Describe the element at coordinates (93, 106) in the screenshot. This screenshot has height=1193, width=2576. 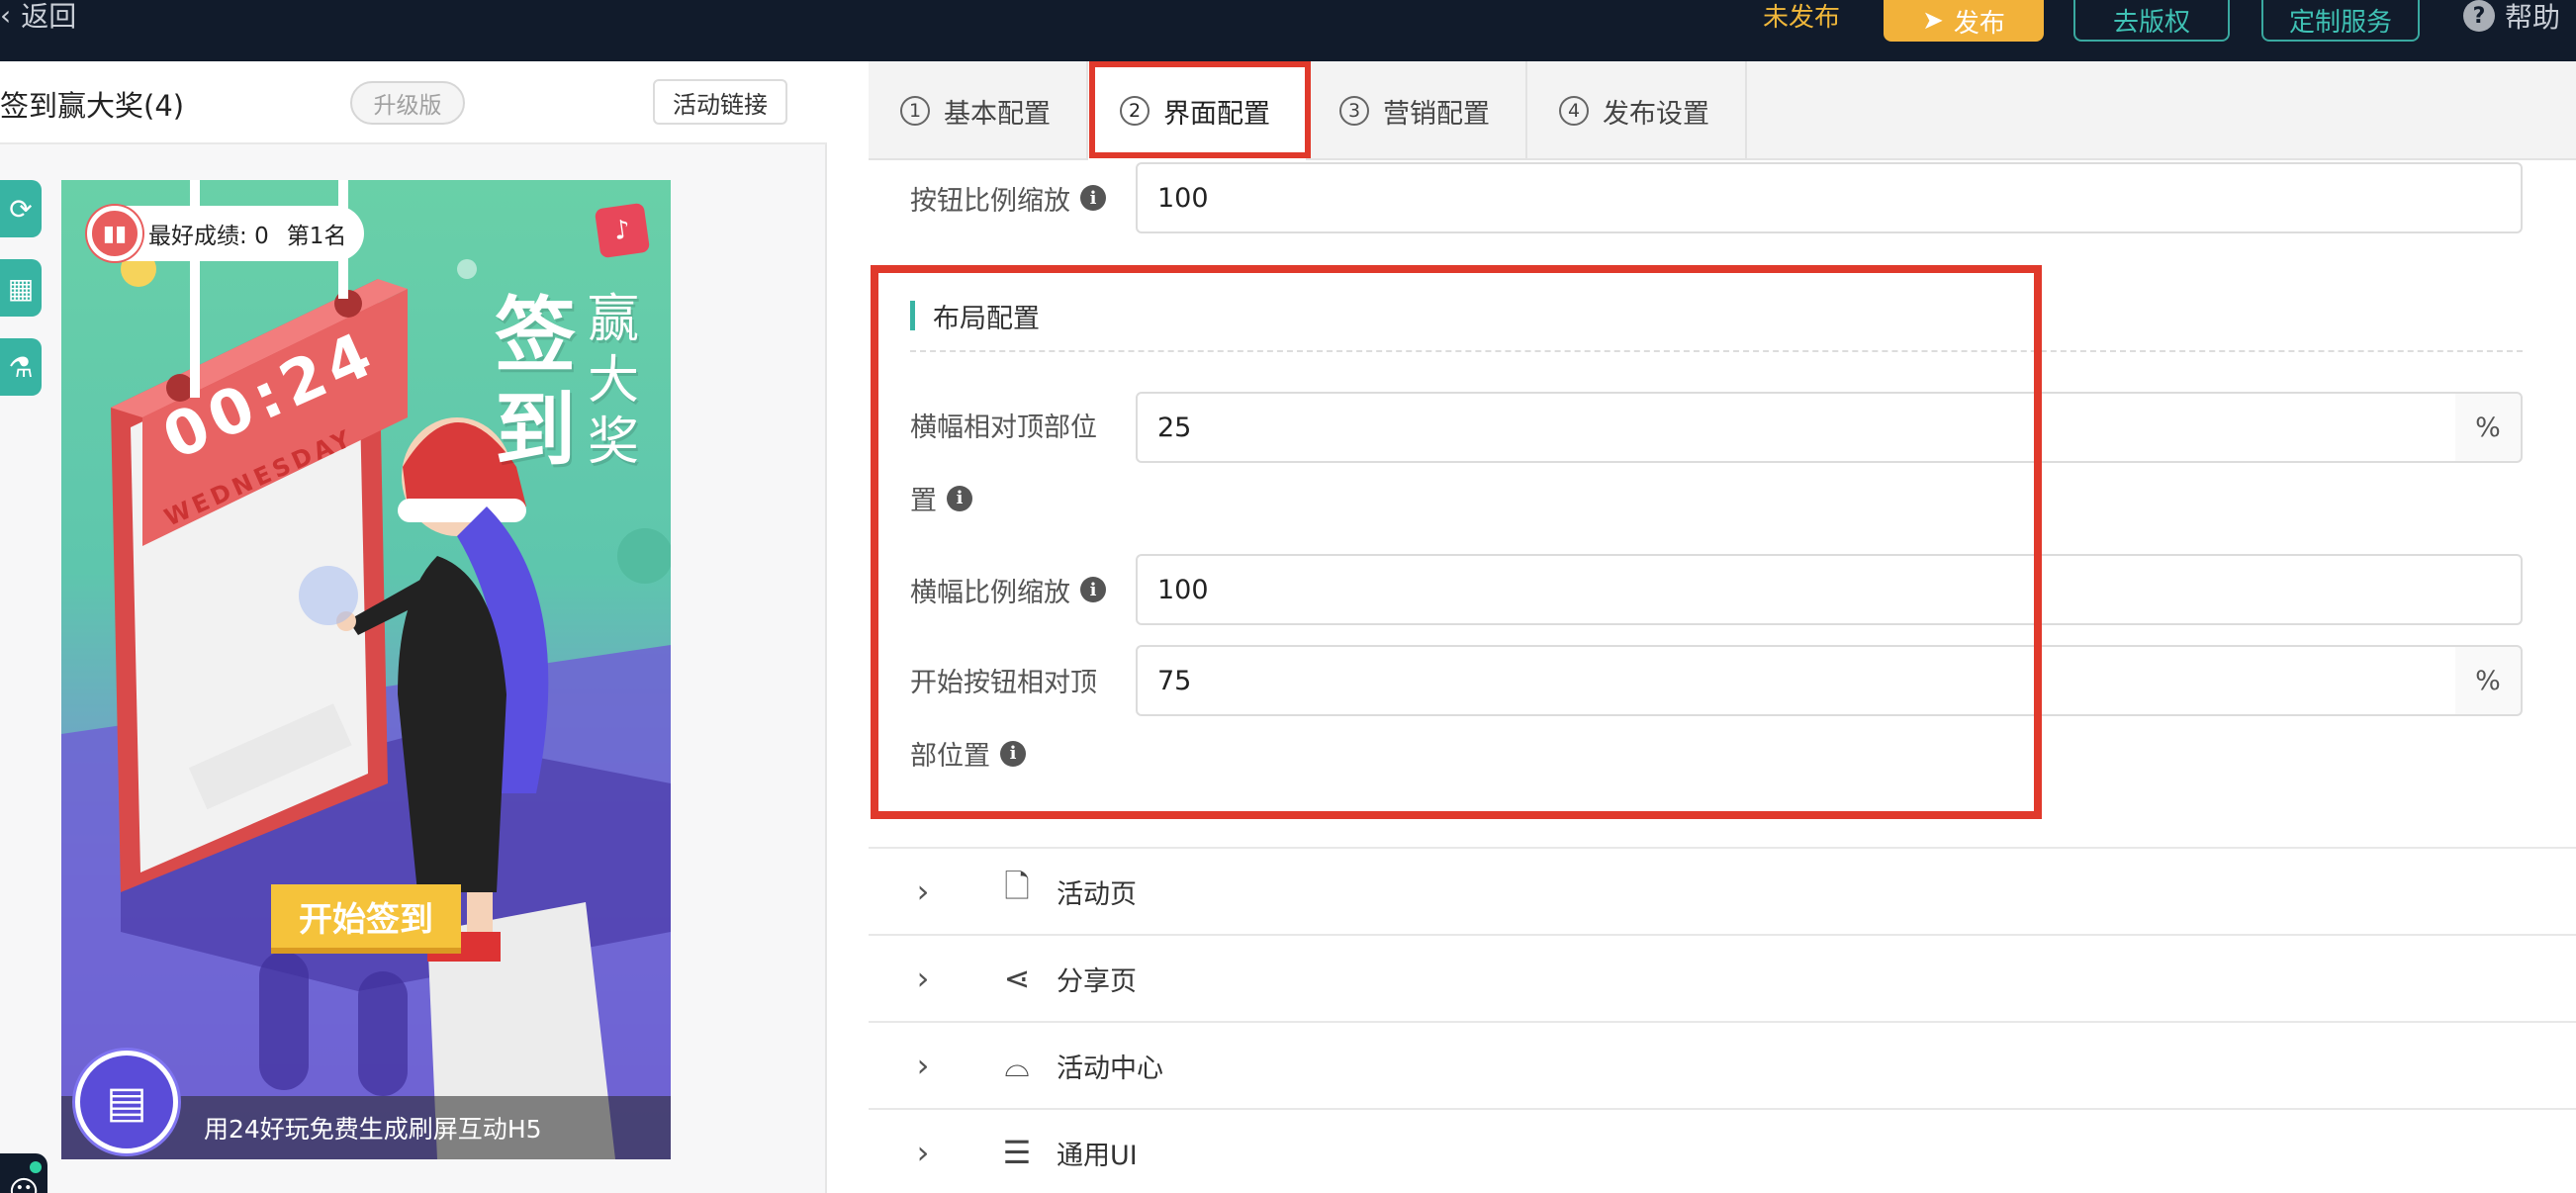
I see `activity-title: 签到赢大奖(4)` at that location.